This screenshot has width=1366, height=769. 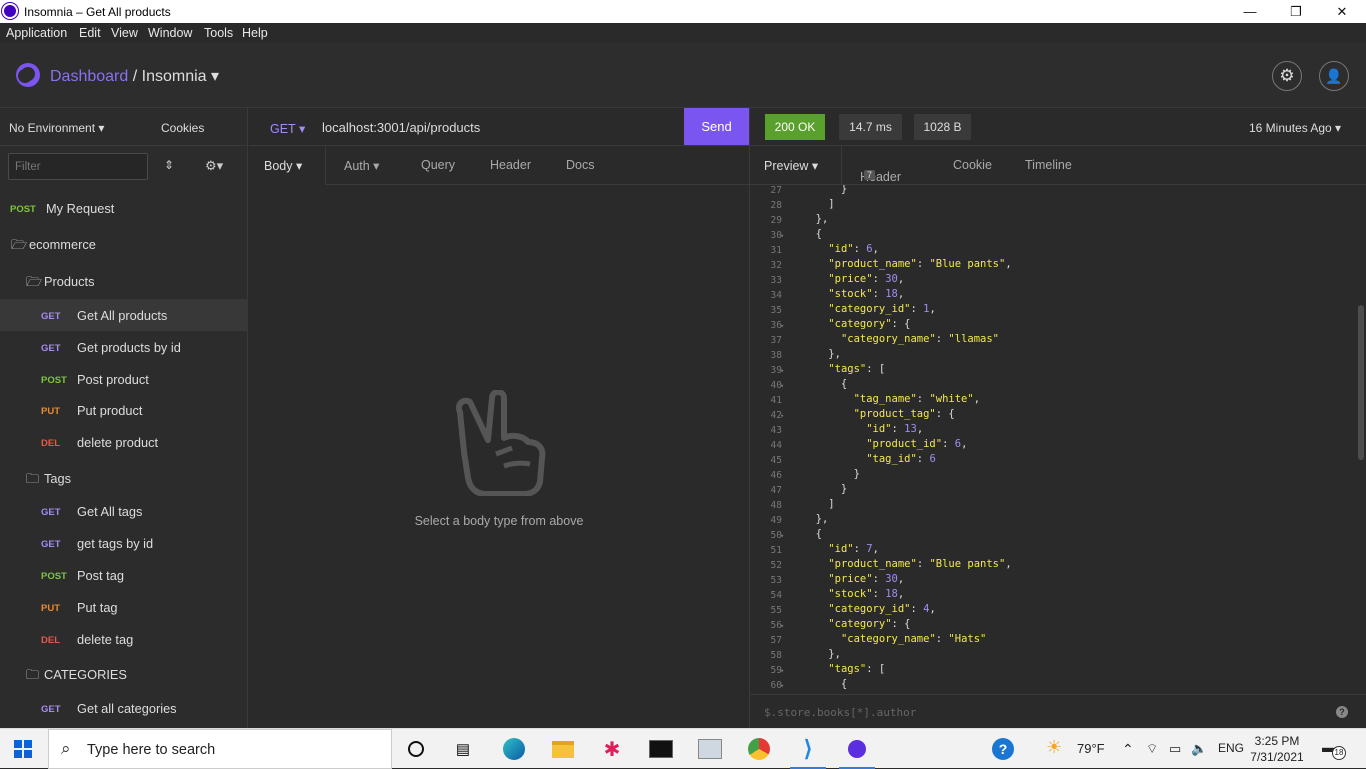 What do you see at coordinates (401, 127) in the screenshot?
I see `url-input: localhost:3001/api/products` at bounding box center [401, 127].